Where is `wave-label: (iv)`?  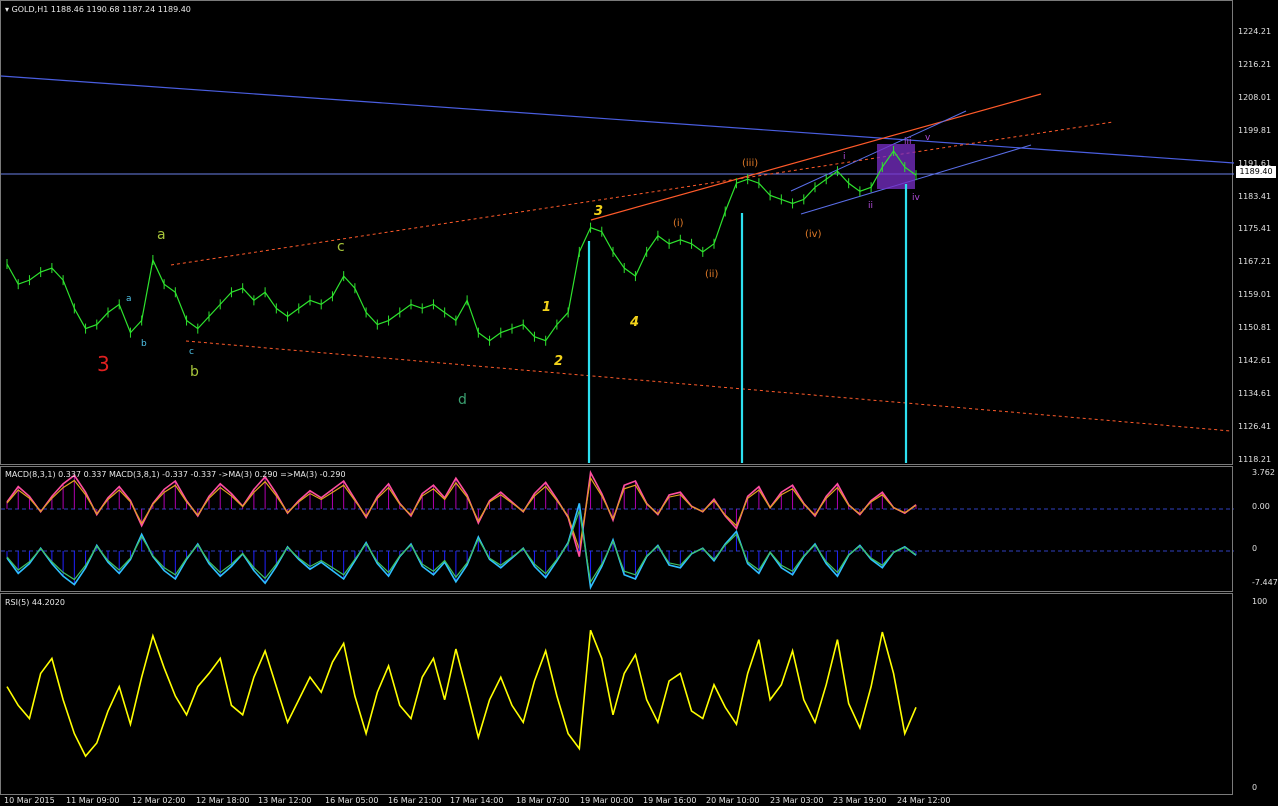
wave-label: (iv) is located at coordinates (813, 234).